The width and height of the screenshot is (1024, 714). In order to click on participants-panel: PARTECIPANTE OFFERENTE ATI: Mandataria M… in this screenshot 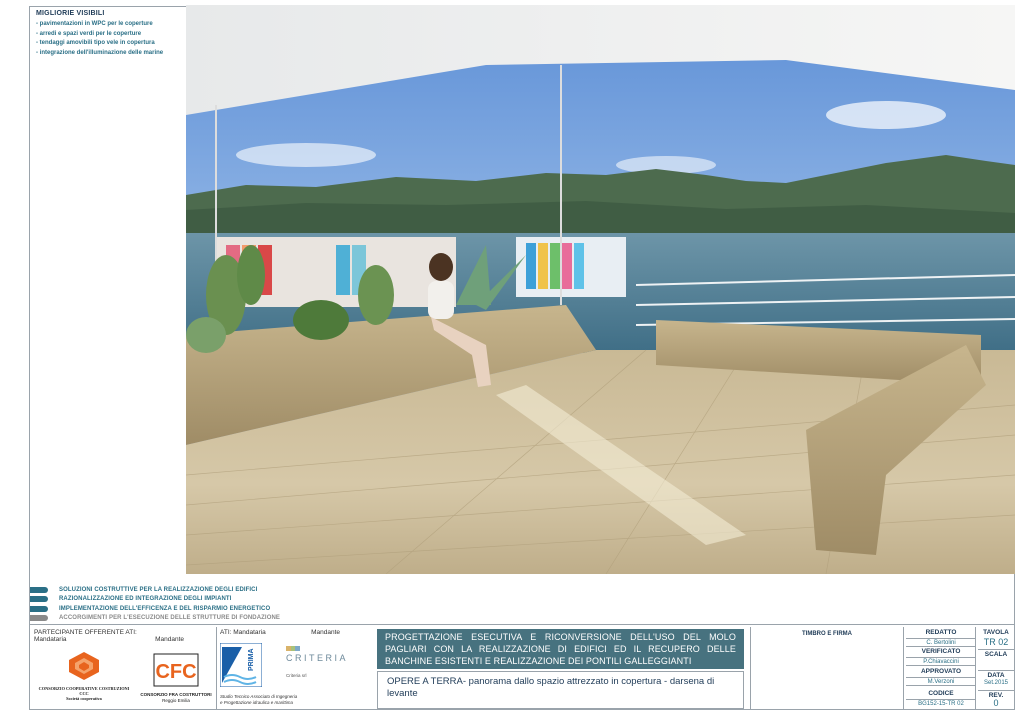, I will do `click(124, 670)`.